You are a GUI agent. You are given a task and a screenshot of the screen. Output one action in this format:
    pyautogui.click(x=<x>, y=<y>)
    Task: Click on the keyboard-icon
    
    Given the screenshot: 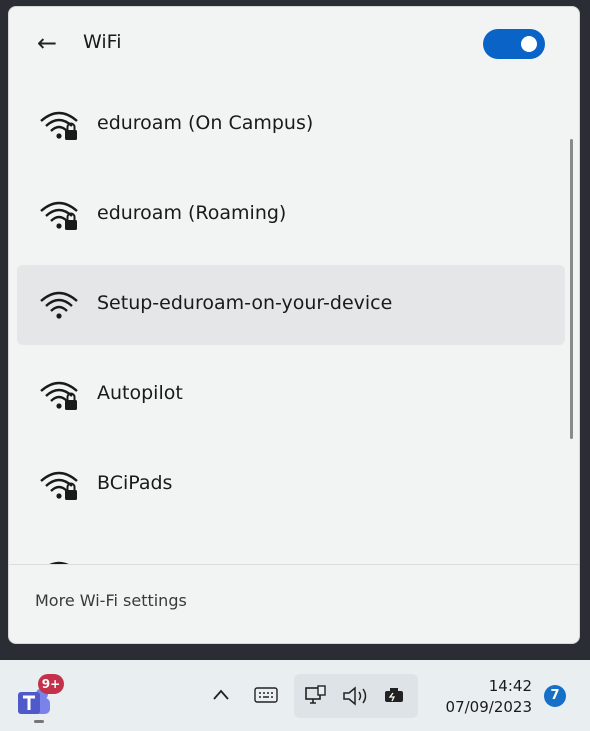 What is the action you would take?
    pyautogui.click(x=266, y=695)
    